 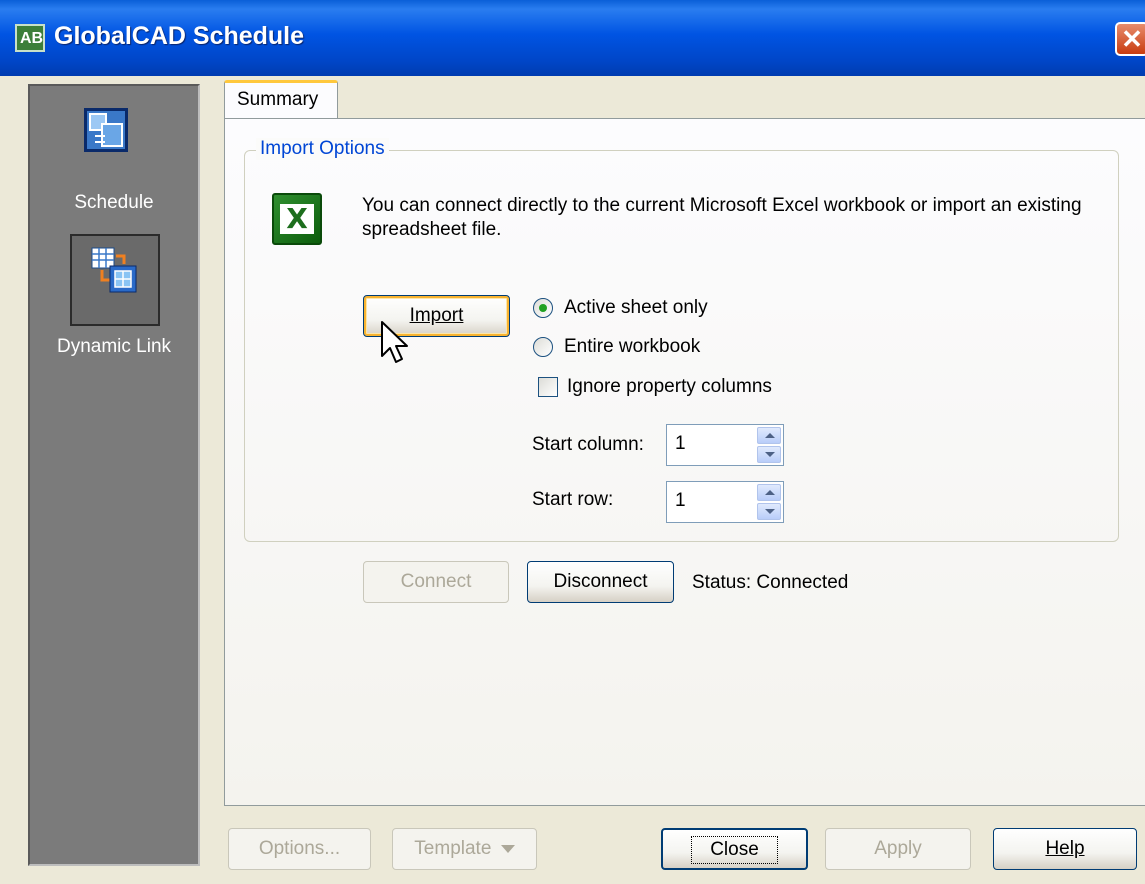 I want to click on dropdown-arrow-icon, so click(x=507, y=848).